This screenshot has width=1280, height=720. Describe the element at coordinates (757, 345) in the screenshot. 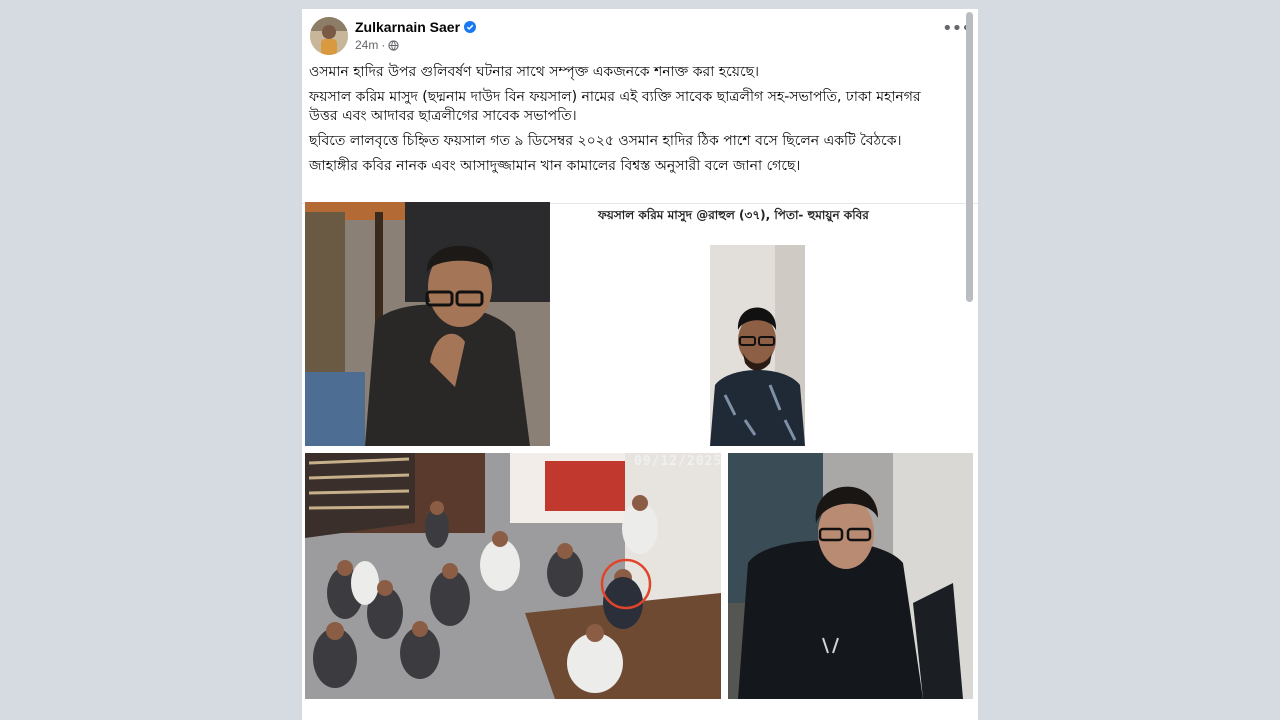

I see `photo-suspect-portrait` at that location.